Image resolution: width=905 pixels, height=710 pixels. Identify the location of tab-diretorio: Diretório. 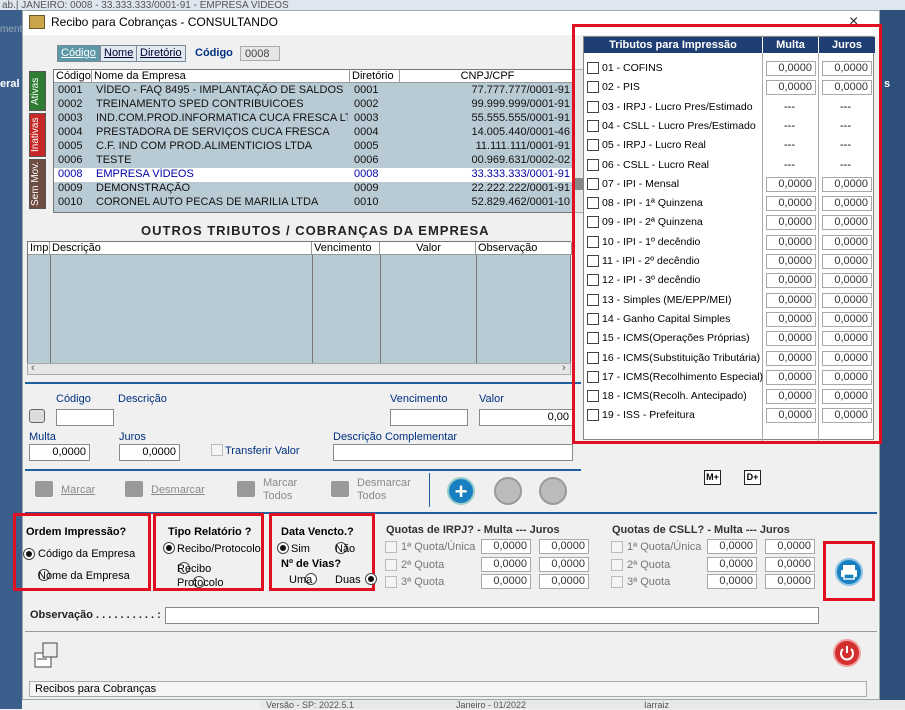
(161, 53).